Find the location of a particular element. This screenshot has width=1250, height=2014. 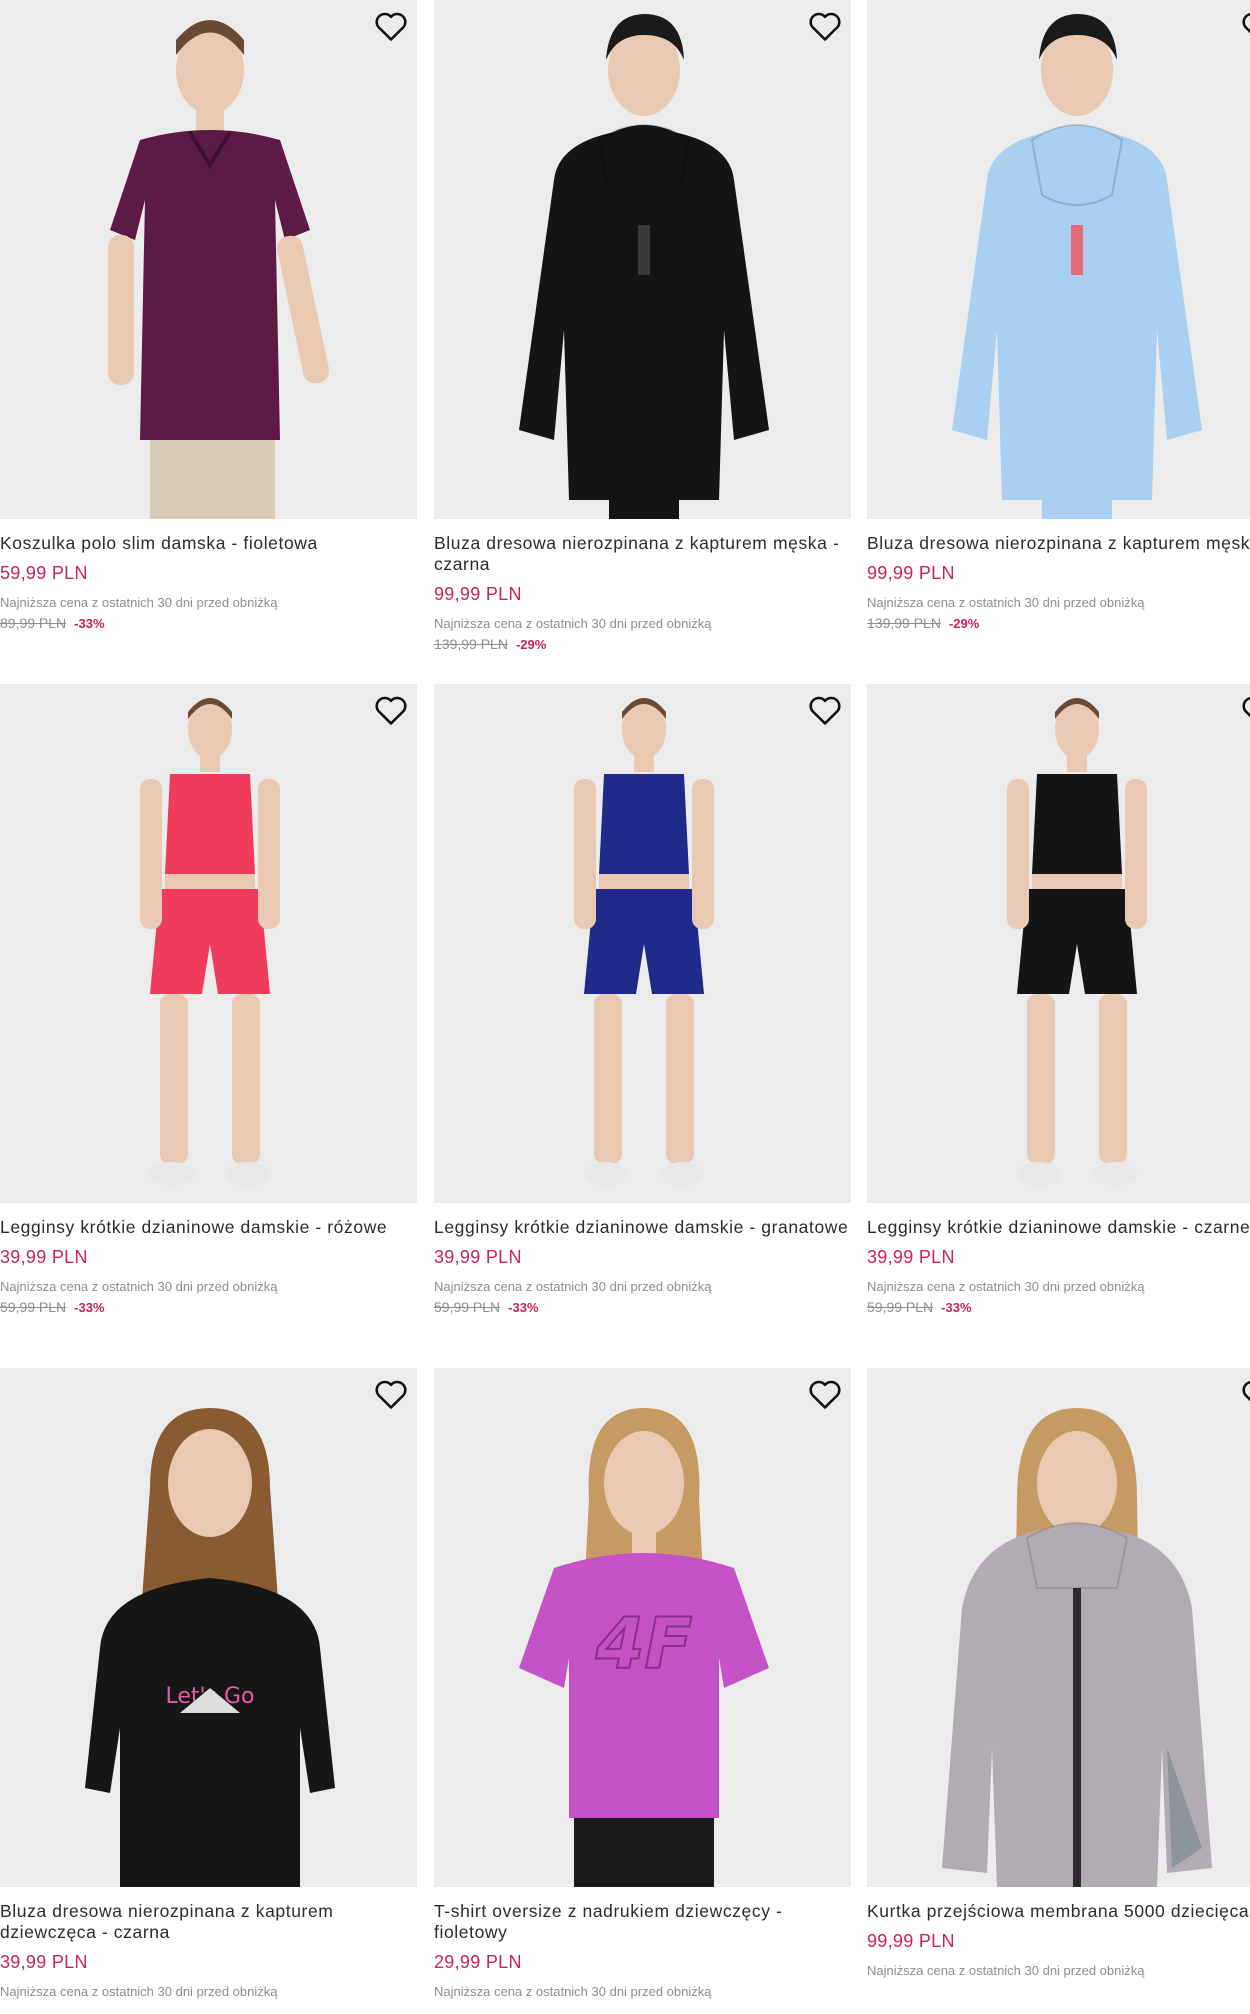

product-image: 4F is located at coordinates (642, 1627).